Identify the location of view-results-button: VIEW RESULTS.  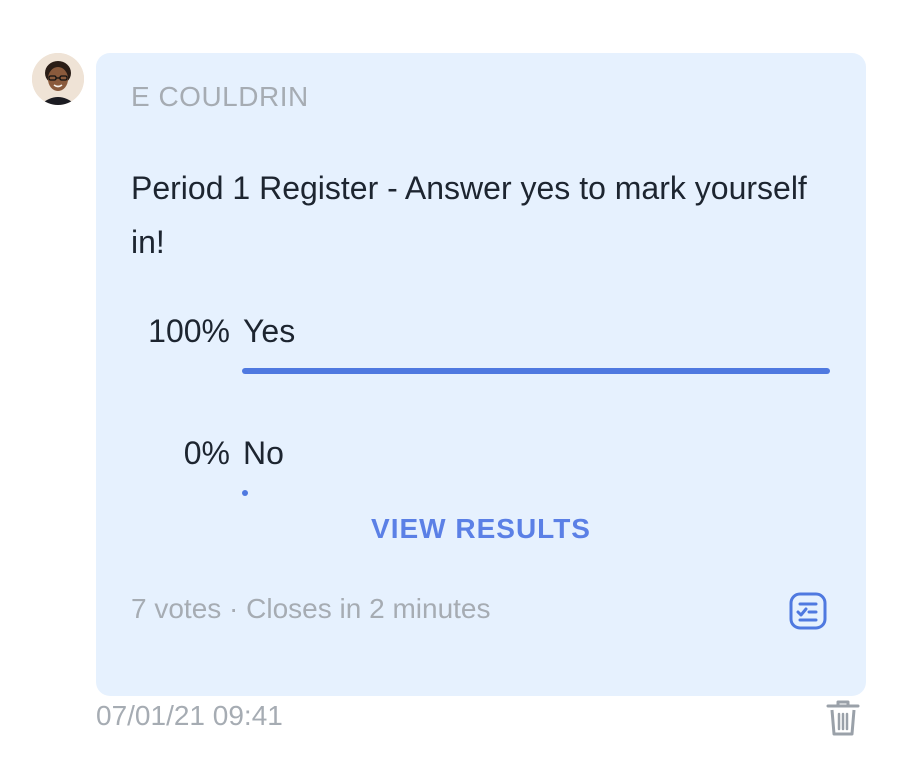
(481, 529).